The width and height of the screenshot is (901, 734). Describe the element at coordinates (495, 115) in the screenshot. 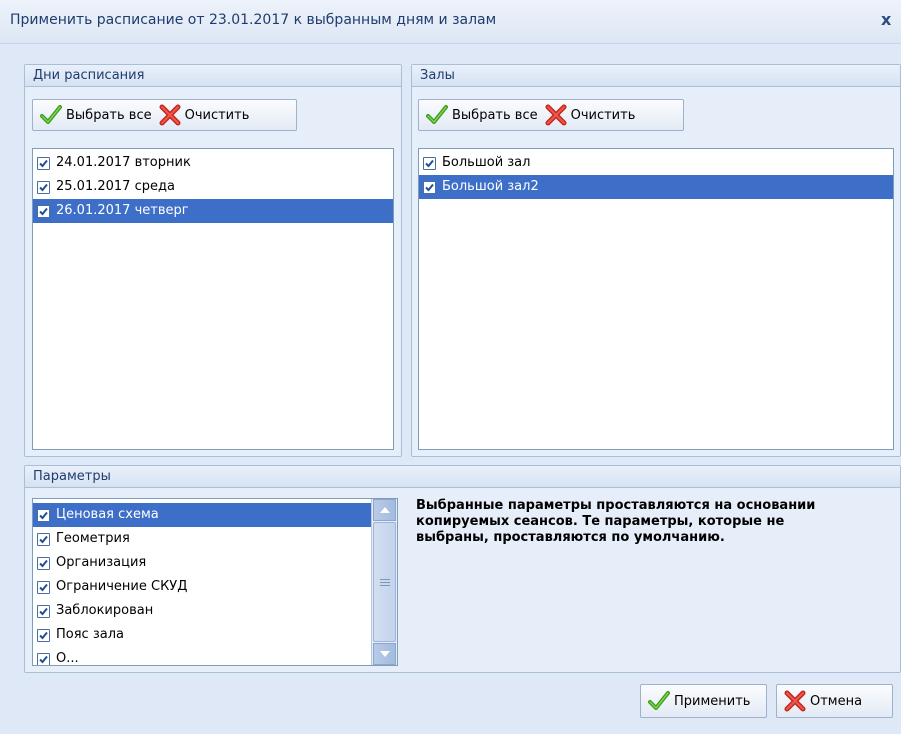

I see `halls-select-all-label: Выбрать все` at that location.